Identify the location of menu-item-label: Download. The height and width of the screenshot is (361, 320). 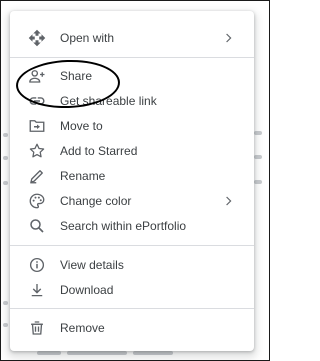
(87, 289).